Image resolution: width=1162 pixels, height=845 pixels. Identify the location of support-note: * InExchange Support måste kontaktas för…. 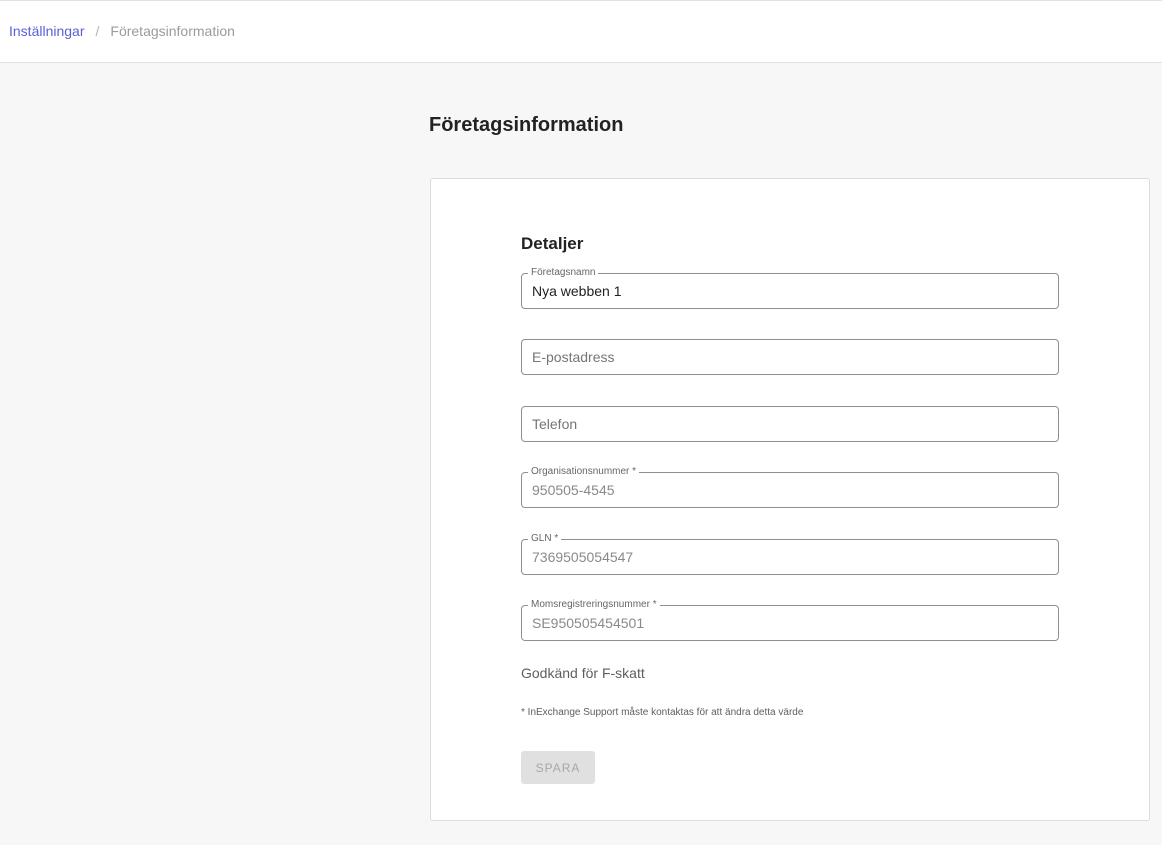
(662, 712).